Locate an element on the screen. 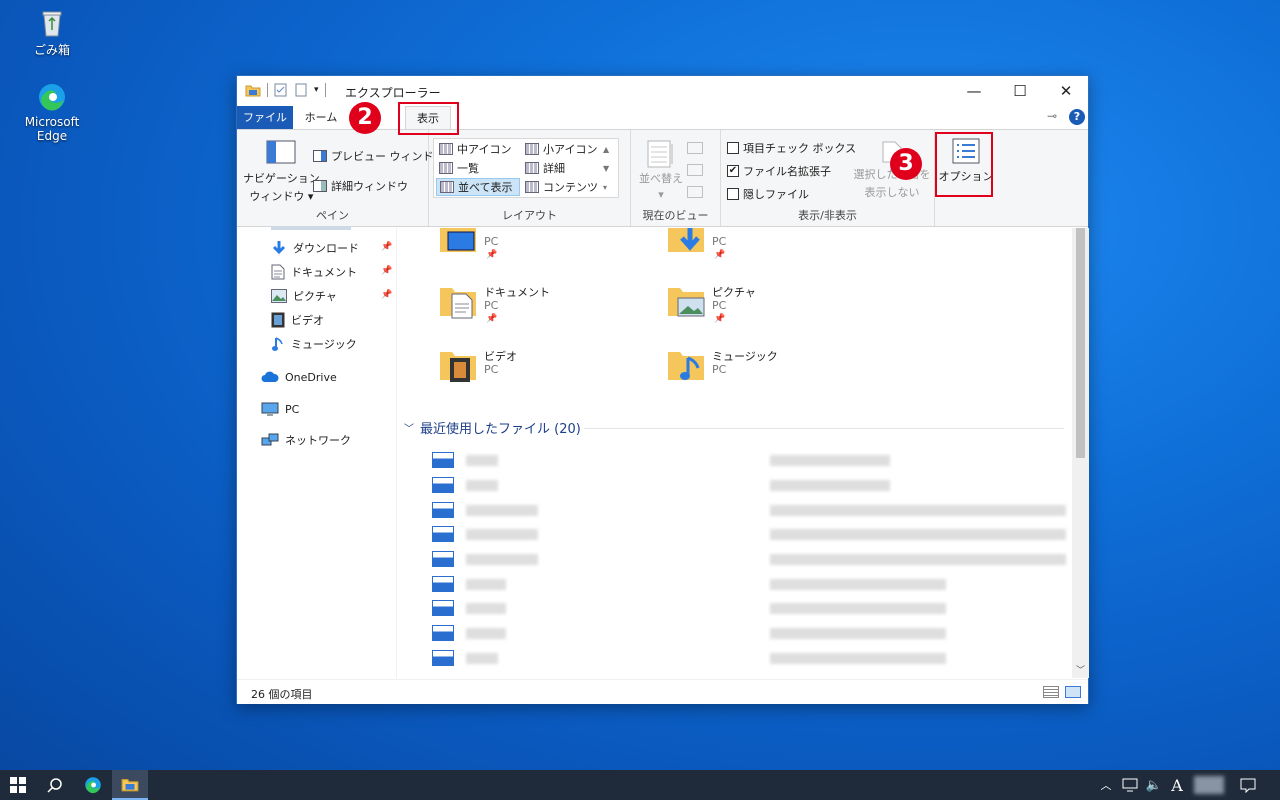  scrollbar-thumb is located at coordinates (1080, 343).